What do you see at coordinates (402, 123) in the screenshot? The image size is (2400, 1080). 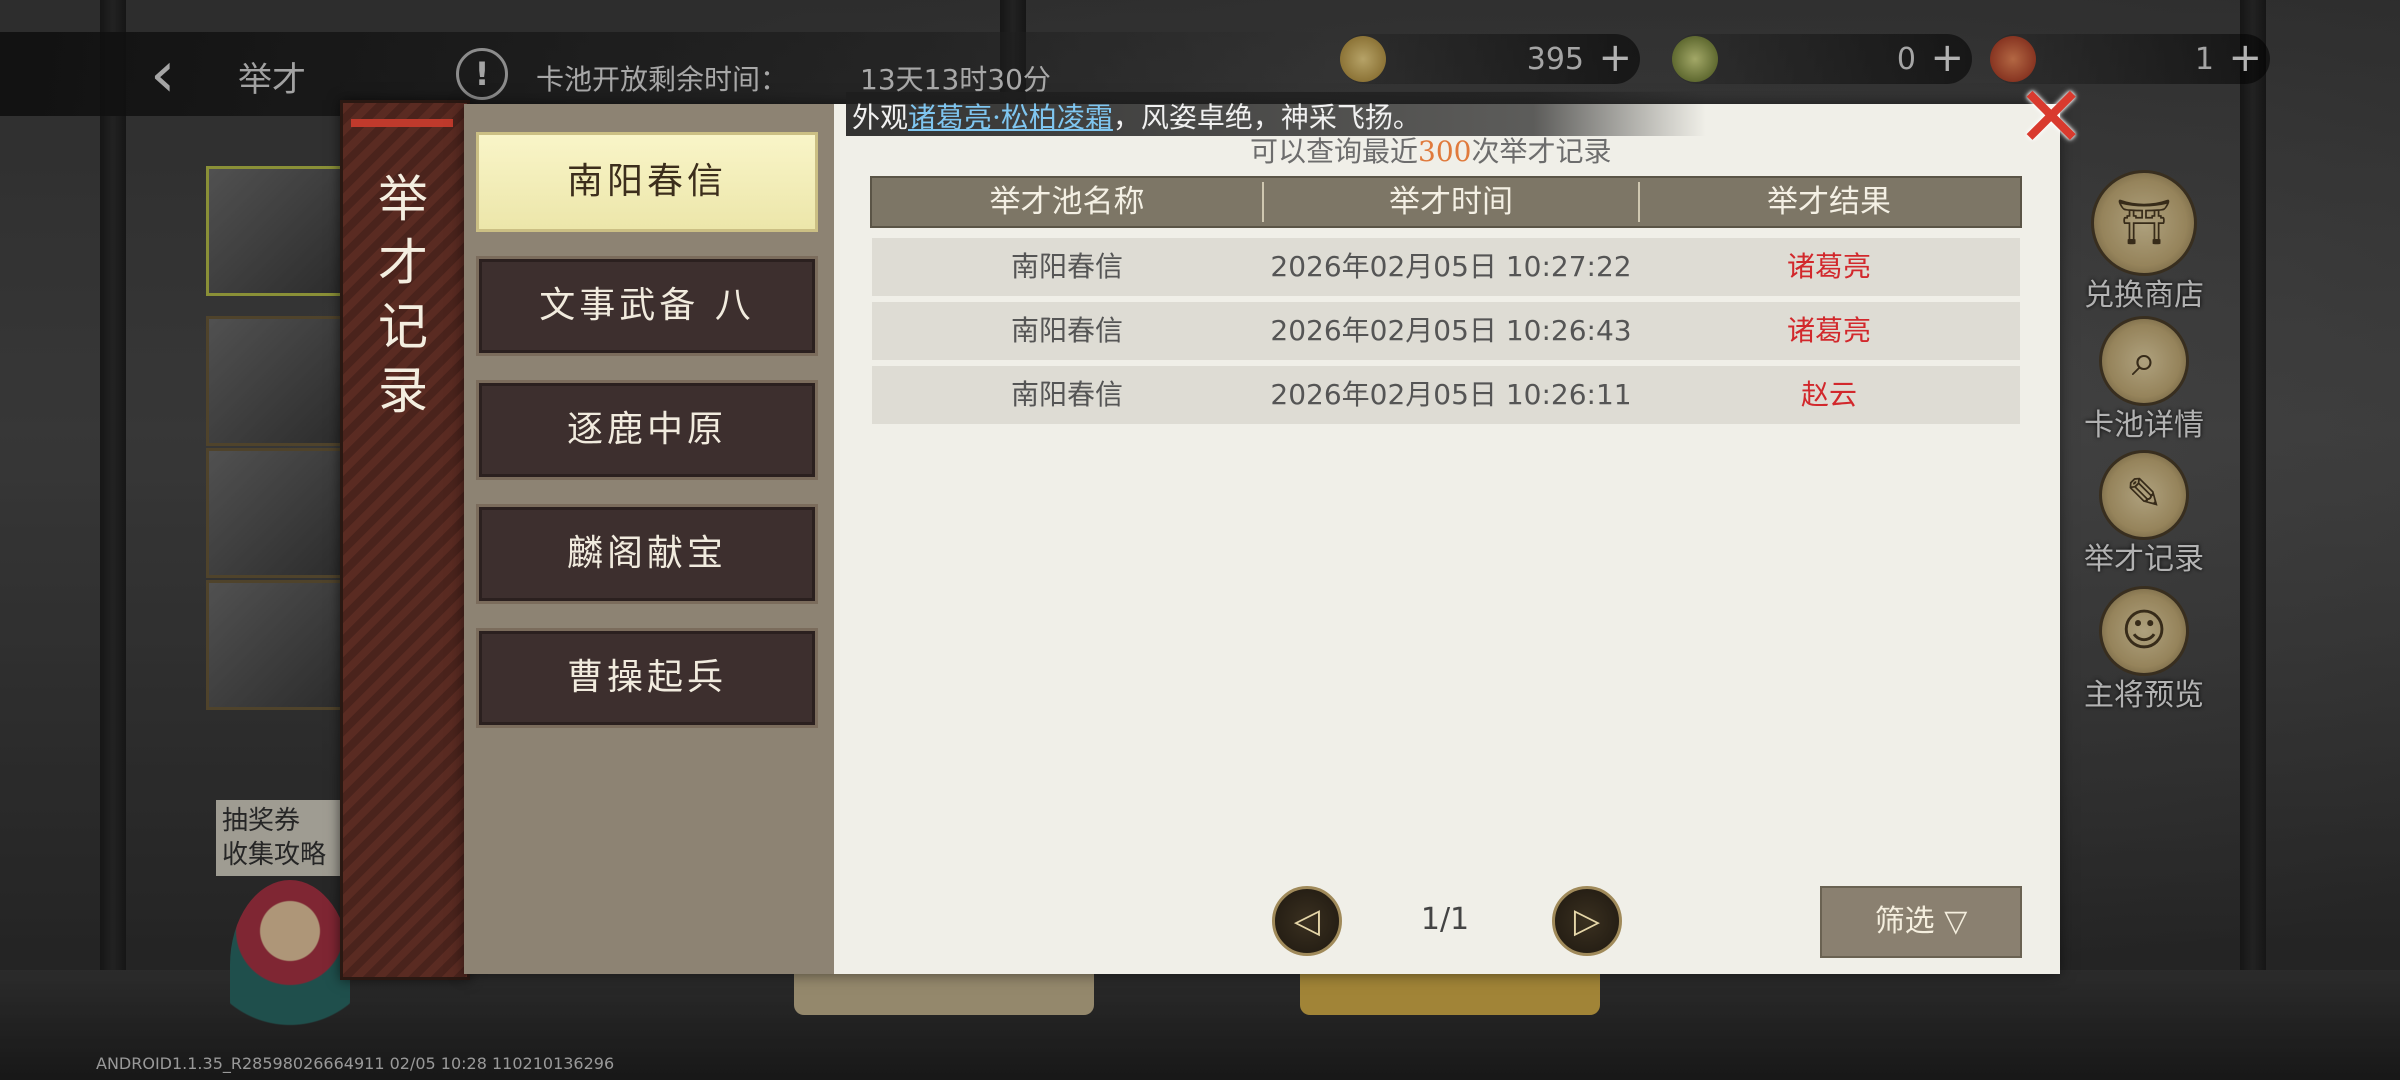 I see `banner-cap` at bounding box center [402, 123].